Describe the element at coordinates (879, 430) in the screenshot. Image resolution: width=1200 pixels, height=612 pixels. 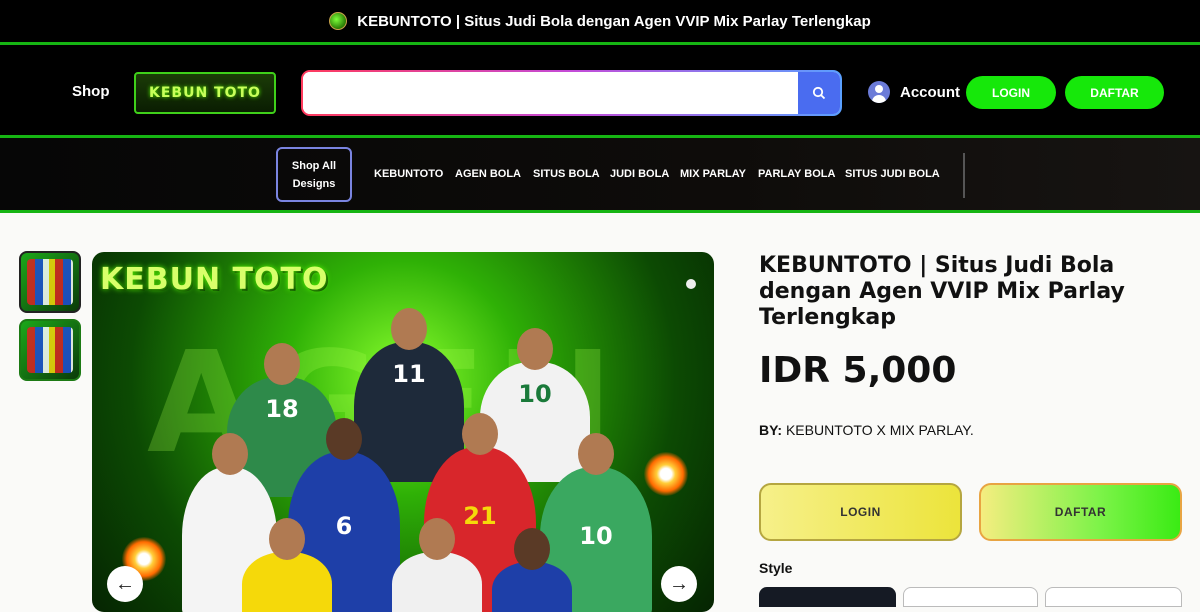
I see `byline-value: KEBUNTOTO X MIX PARLAY.` at that location.